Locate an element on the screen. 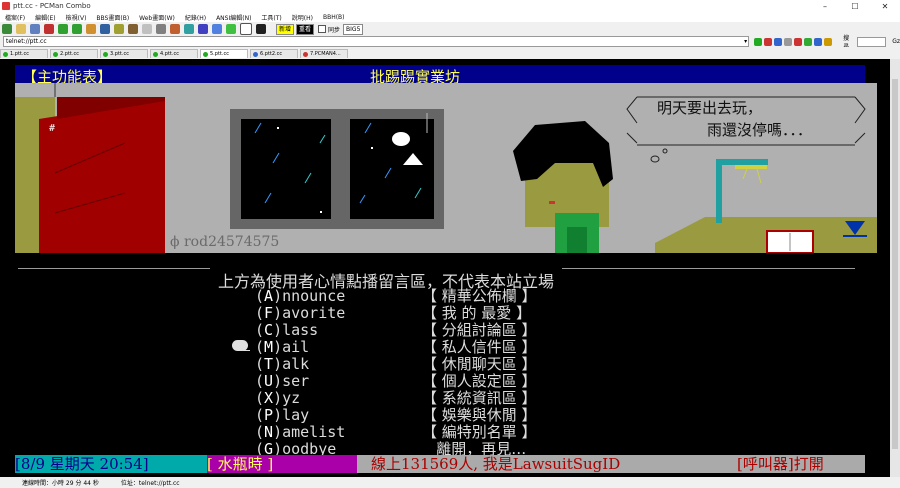  reload-icon is located at coordinates (91, 29).